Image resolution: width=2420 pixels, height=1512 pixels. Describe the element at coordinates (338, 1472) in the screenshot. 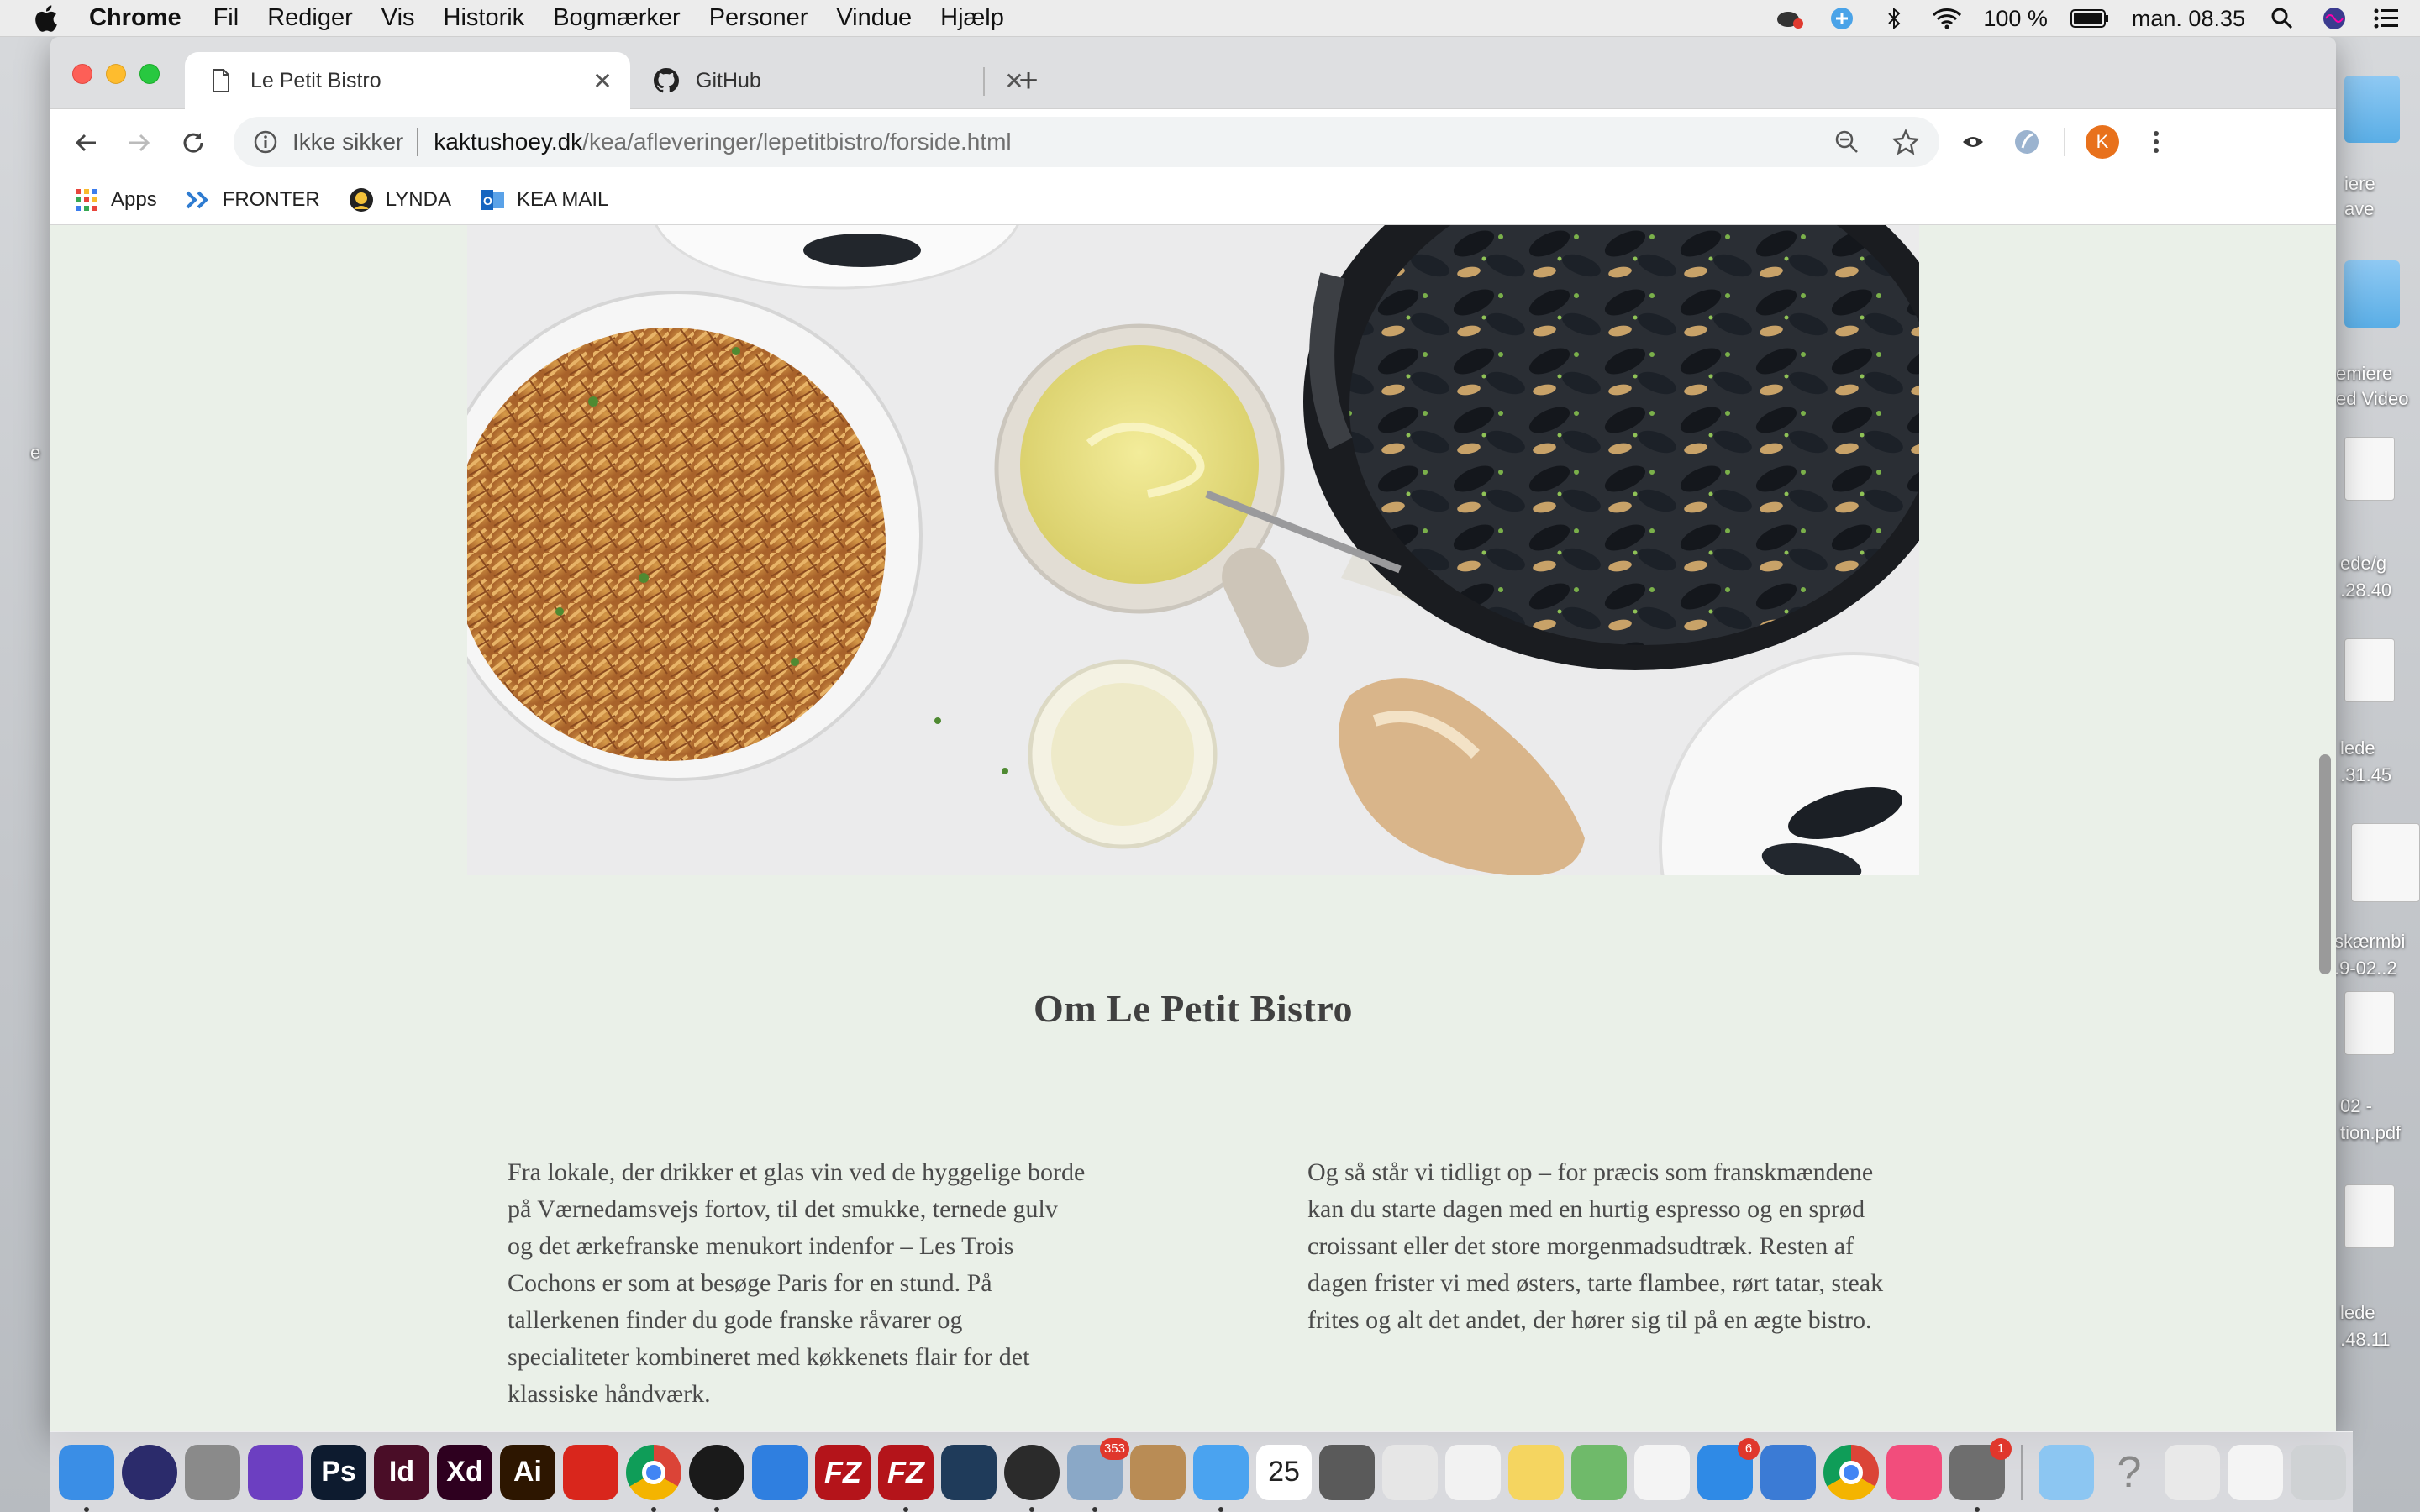

I see `dock-photoshop-icon: Ps` at that location.